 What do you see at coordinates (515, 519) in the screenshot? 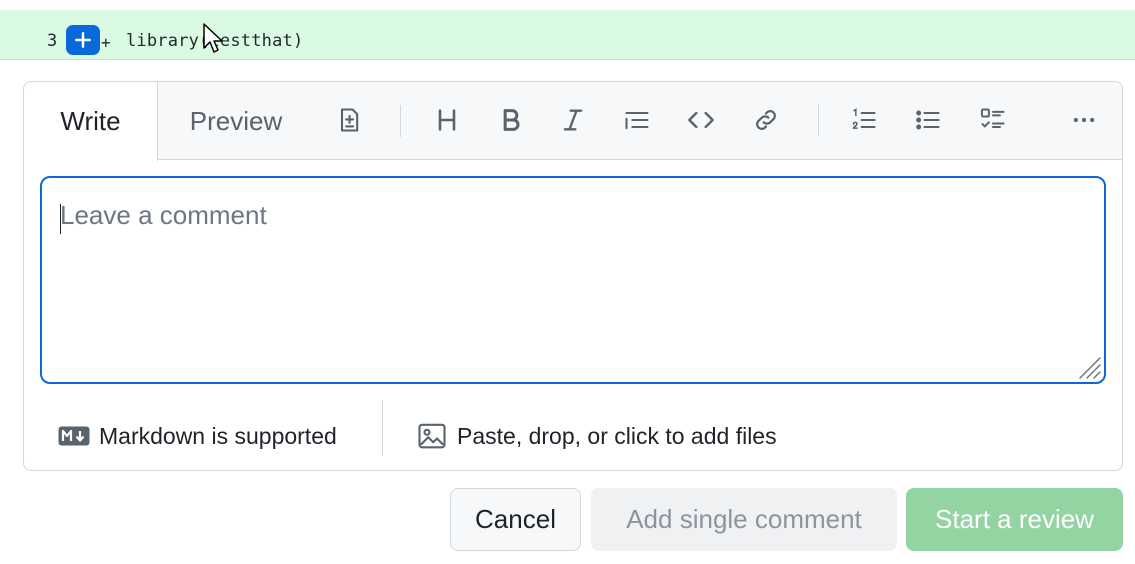
I see `cancel-button: Cancel` at bounding box center [515, 519].